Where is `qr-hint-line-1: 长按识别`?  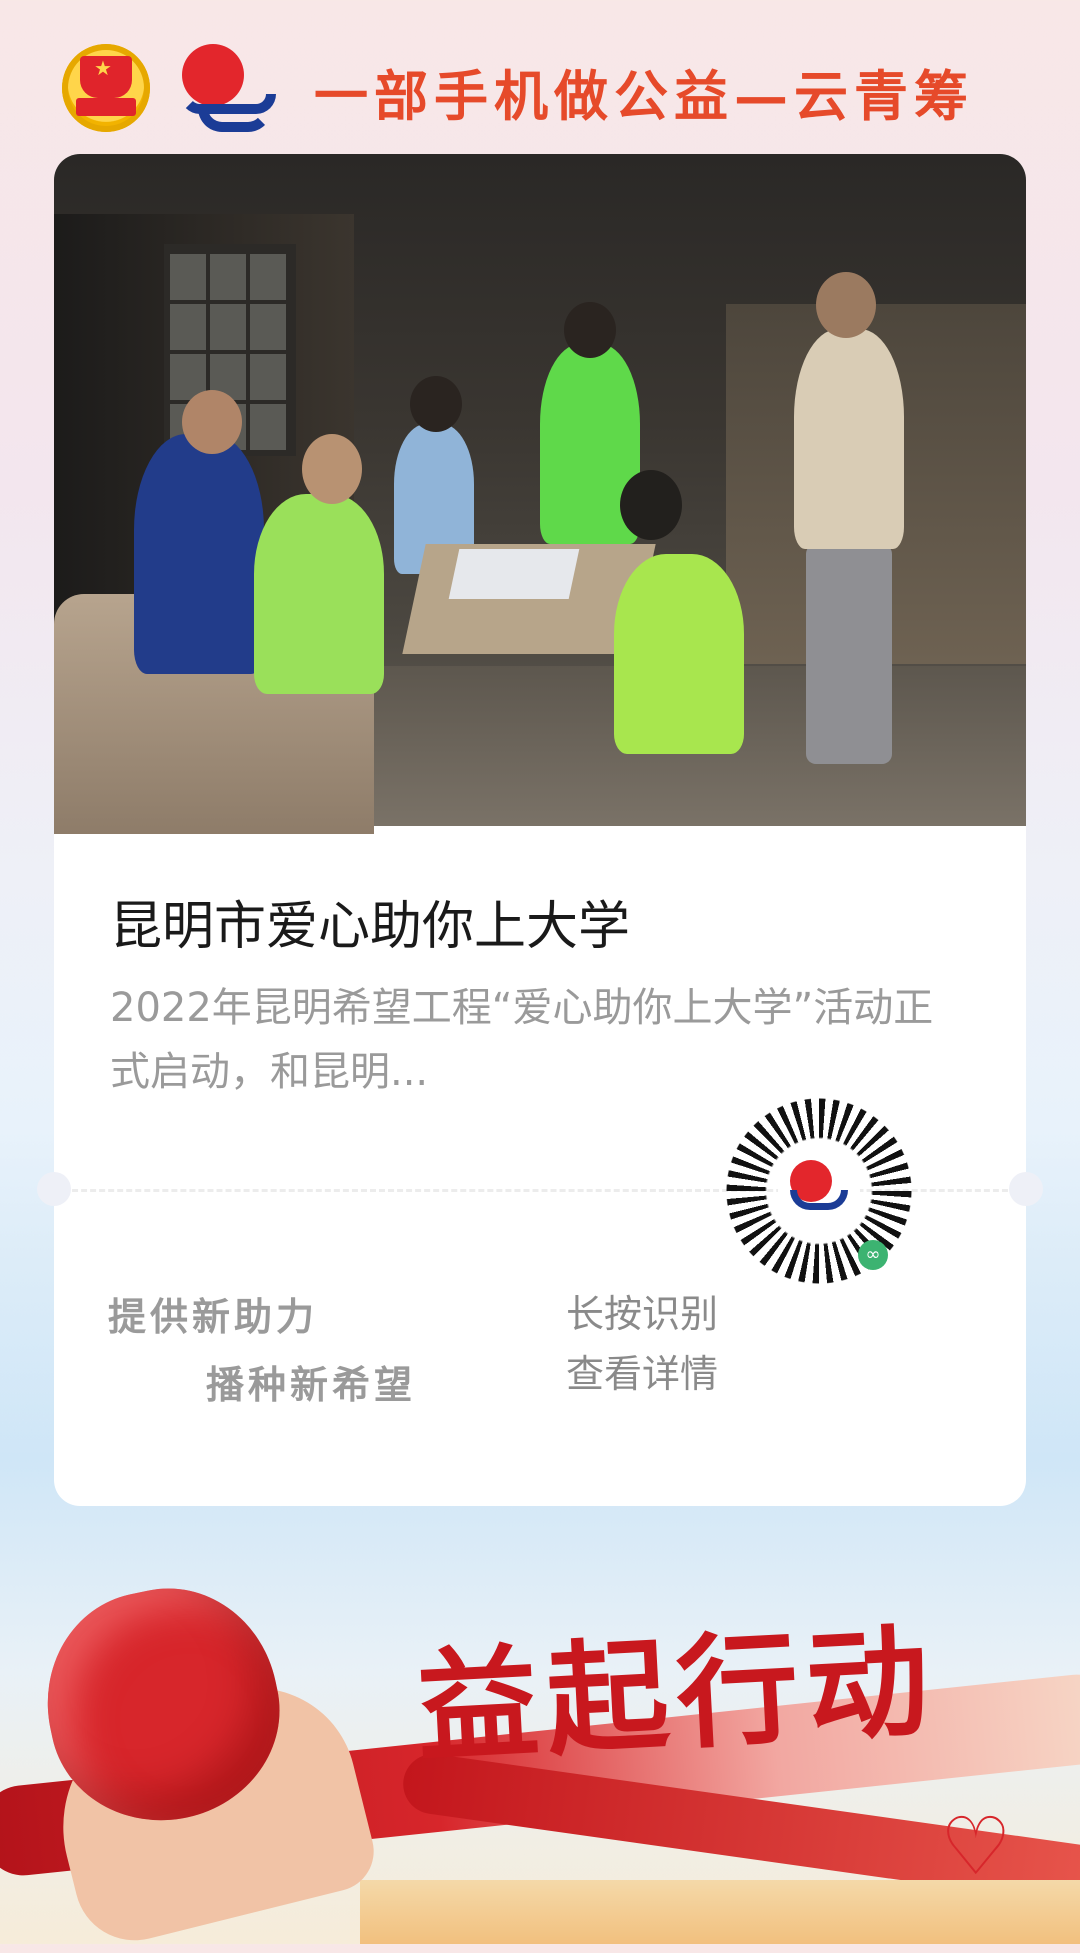
qr-hint-line-1: 长按识别 is located at coordinates (642, 1314).